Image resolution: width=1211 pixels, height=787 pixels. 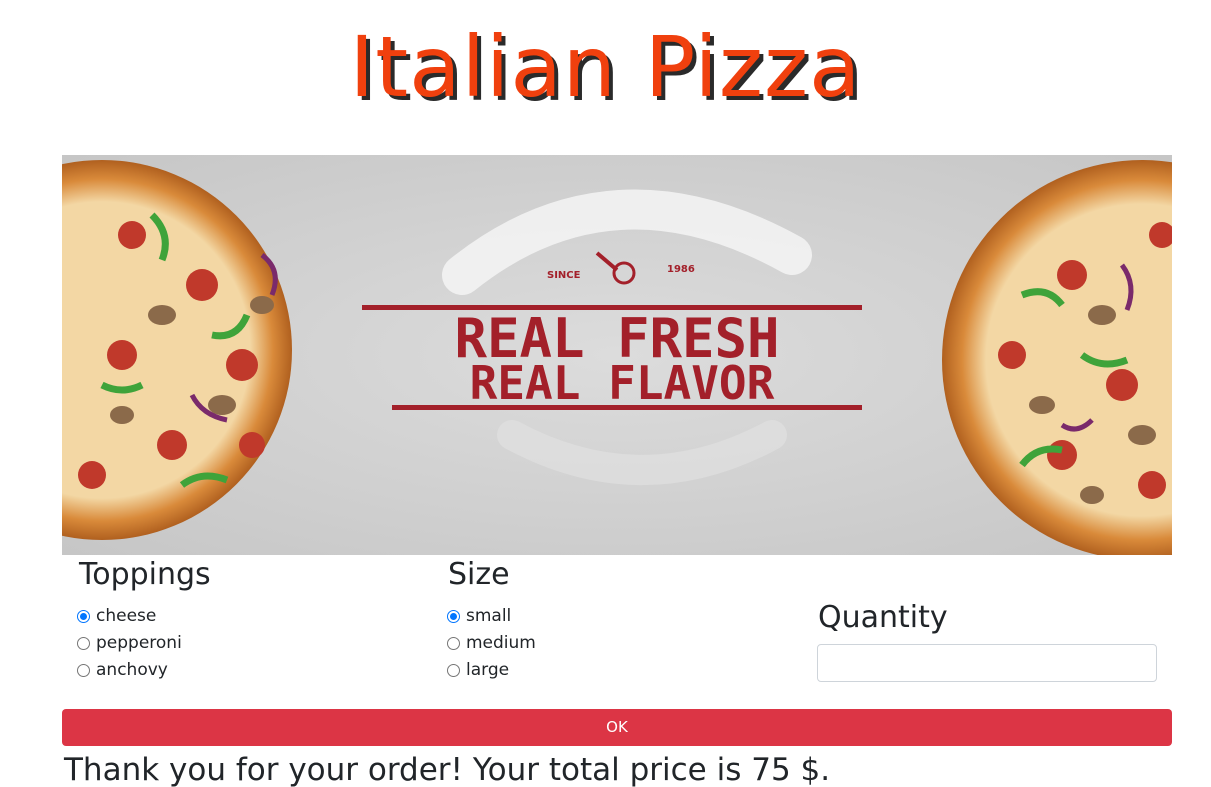 What do you see at coordinates (489, 616) in the screenshot?
I see `size-label-small: small` at bounding box center [489, 616].